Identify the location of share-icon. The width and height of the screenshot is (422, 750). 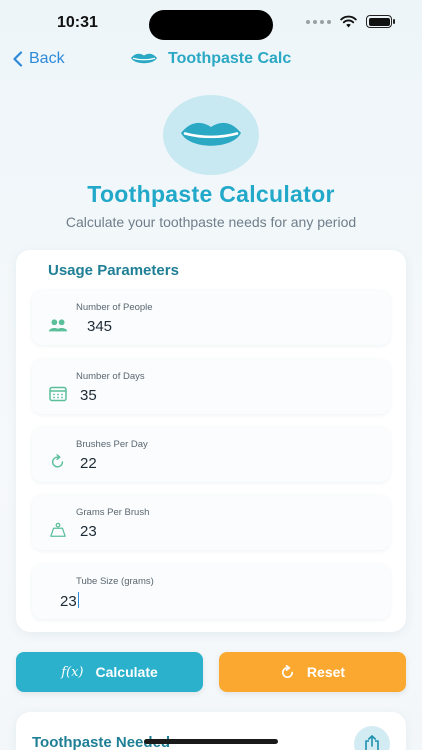
(372, 742).